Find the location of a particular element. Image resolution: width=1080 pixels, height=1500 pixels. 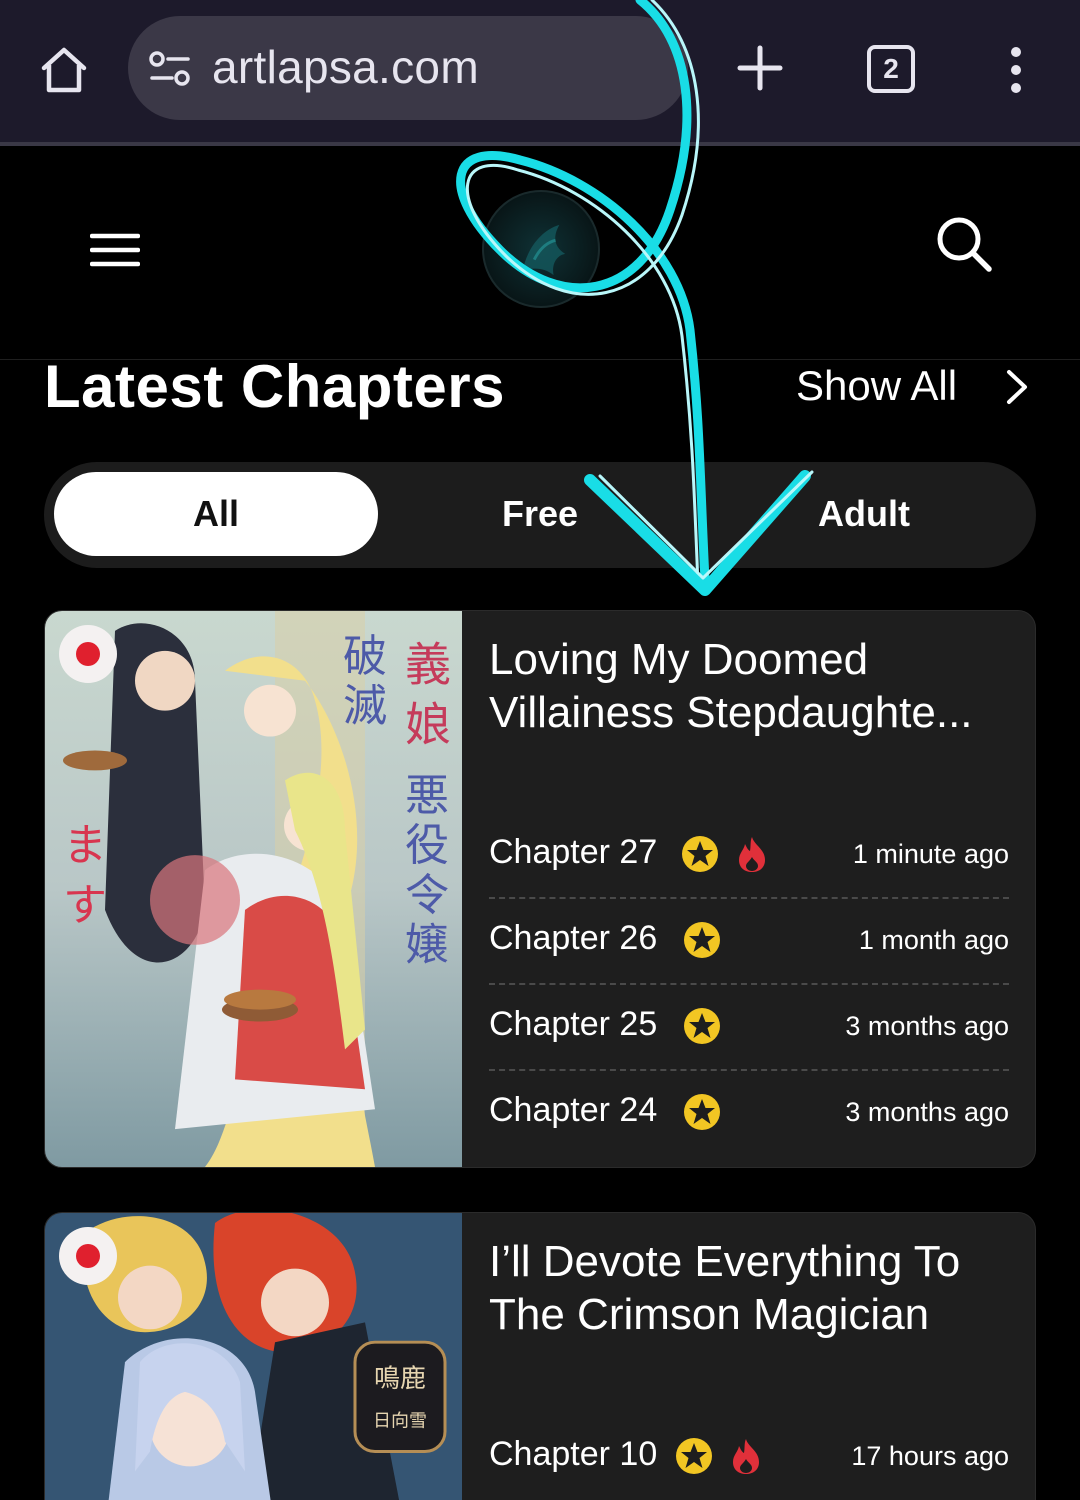

chapter-row: Chapter 27 1 minute ago is located at coordinates (749, 856).